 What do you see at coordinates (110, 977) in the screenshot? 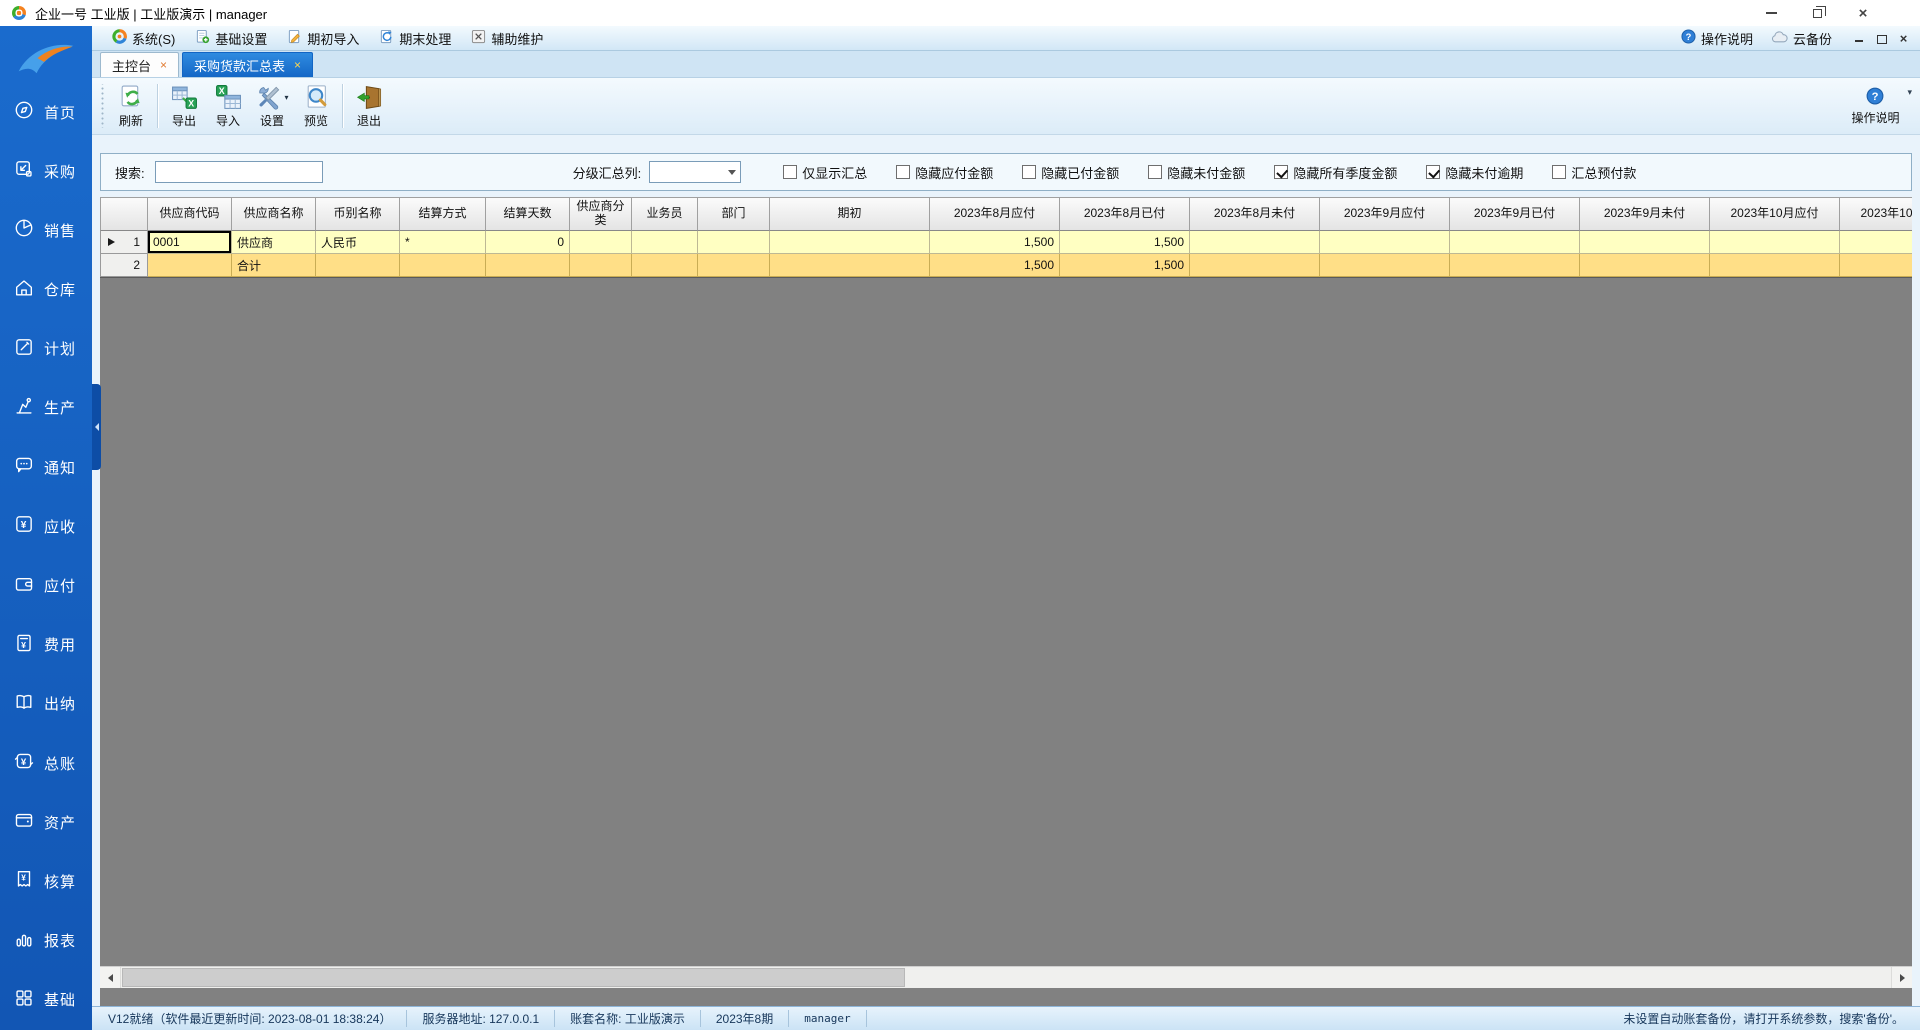
I see `scroll-left-button` at bounding box center [110, 977].